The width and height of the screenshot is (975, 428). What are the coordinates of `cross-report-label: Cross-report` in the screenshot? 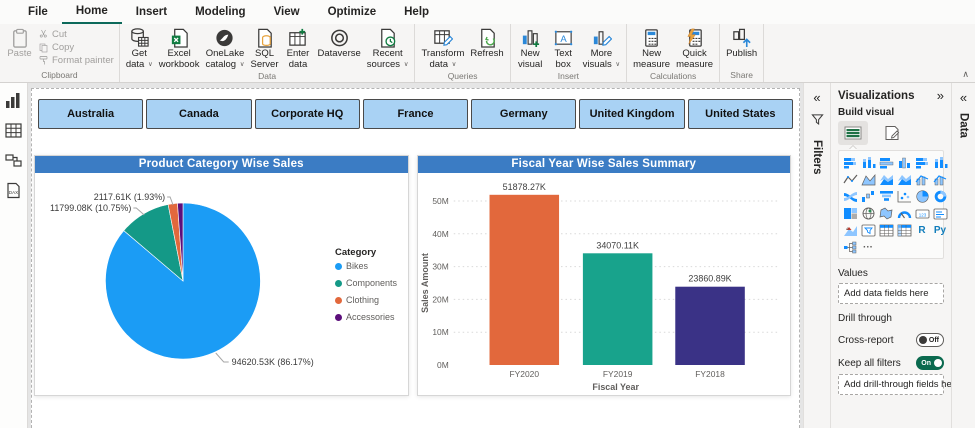 It's located at (866, 340).